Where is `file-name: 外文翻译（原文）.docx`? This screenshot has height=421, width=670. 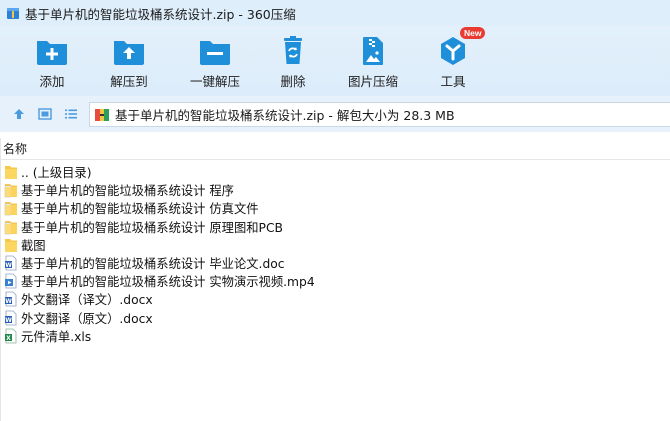
file-name: 外文翻译（原文）.docx is located at coordinates (87, 318).